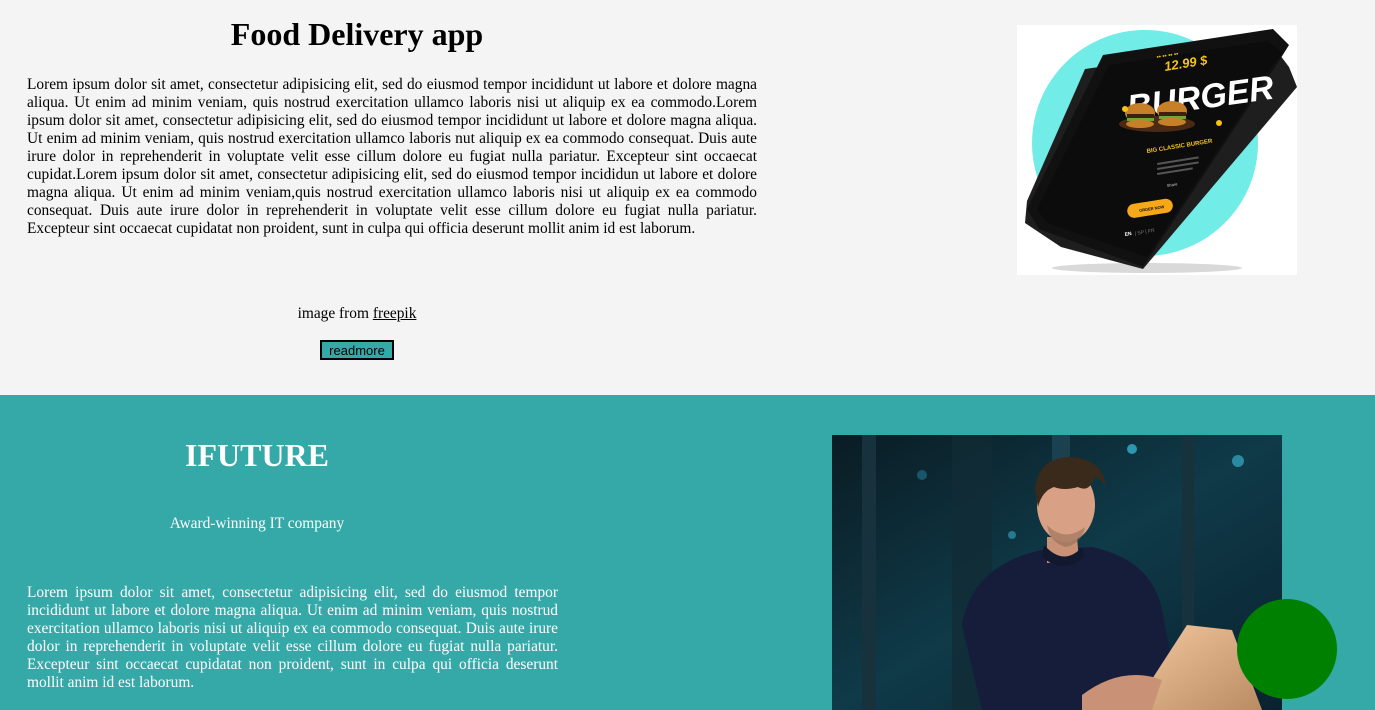  I want to click on image-credit-text: image from, so click(335, 313).